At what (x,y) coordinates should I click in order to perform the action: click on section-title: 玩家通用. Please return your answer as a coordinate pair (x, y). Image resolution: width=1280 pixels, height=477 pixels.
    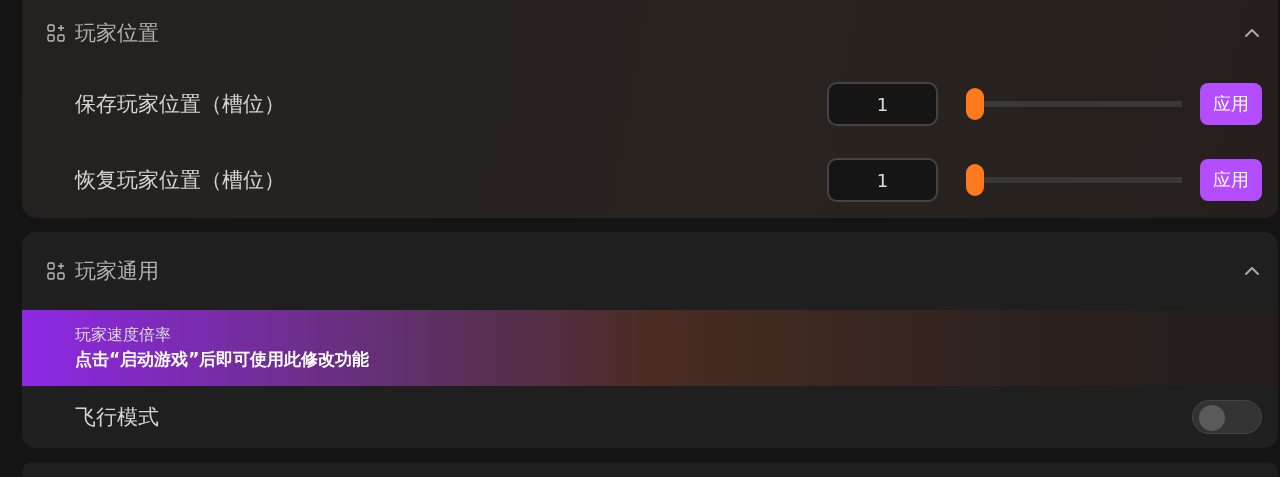
    Looking at the image, I should click on (117, 271).